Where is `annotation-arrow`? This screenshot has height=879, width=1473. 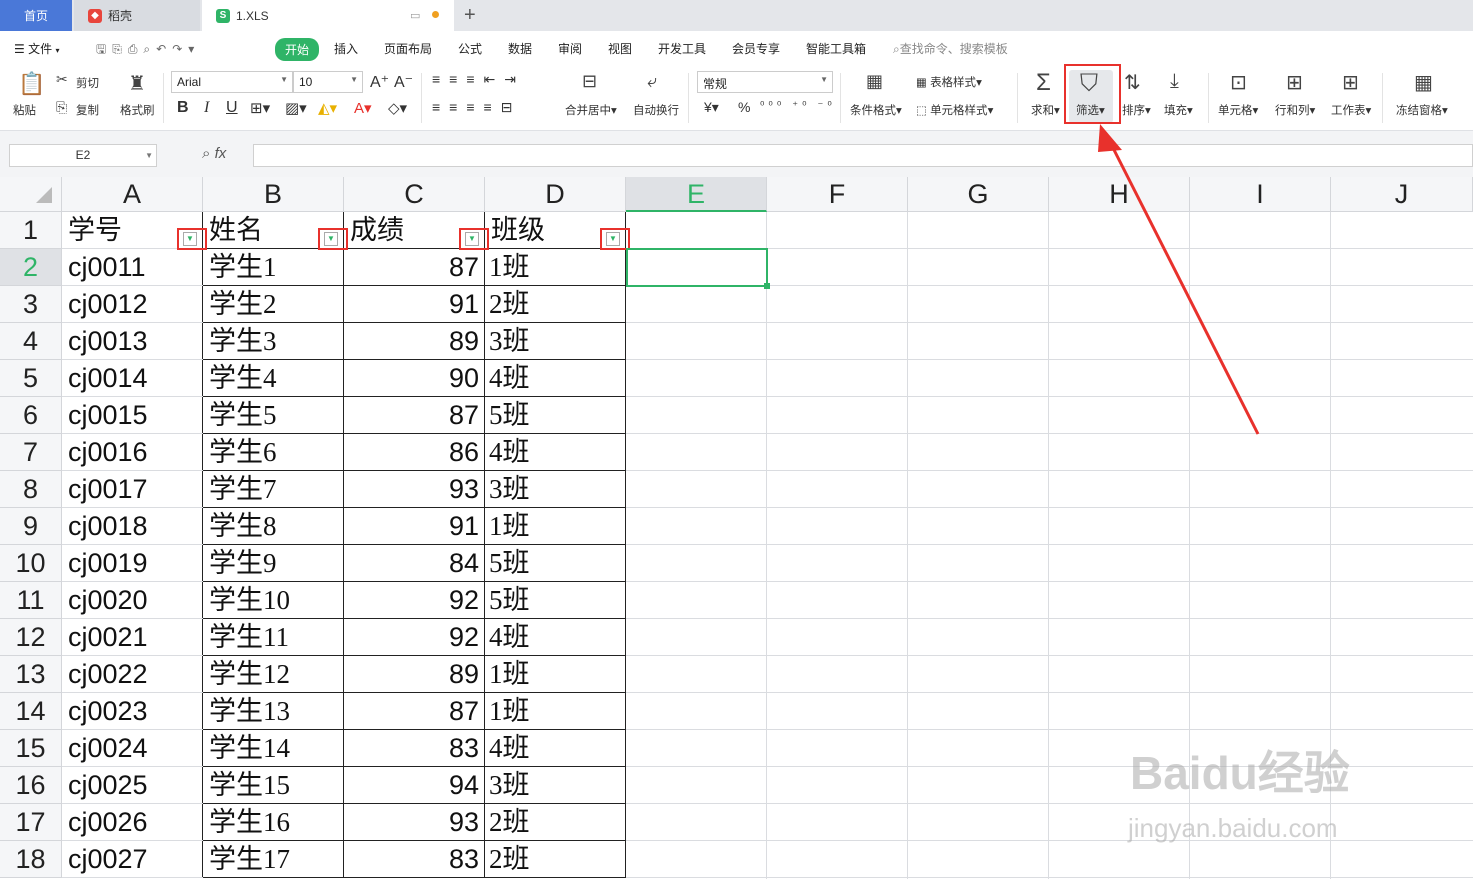 annotation-arrow is located at coordinates (1179, 279).